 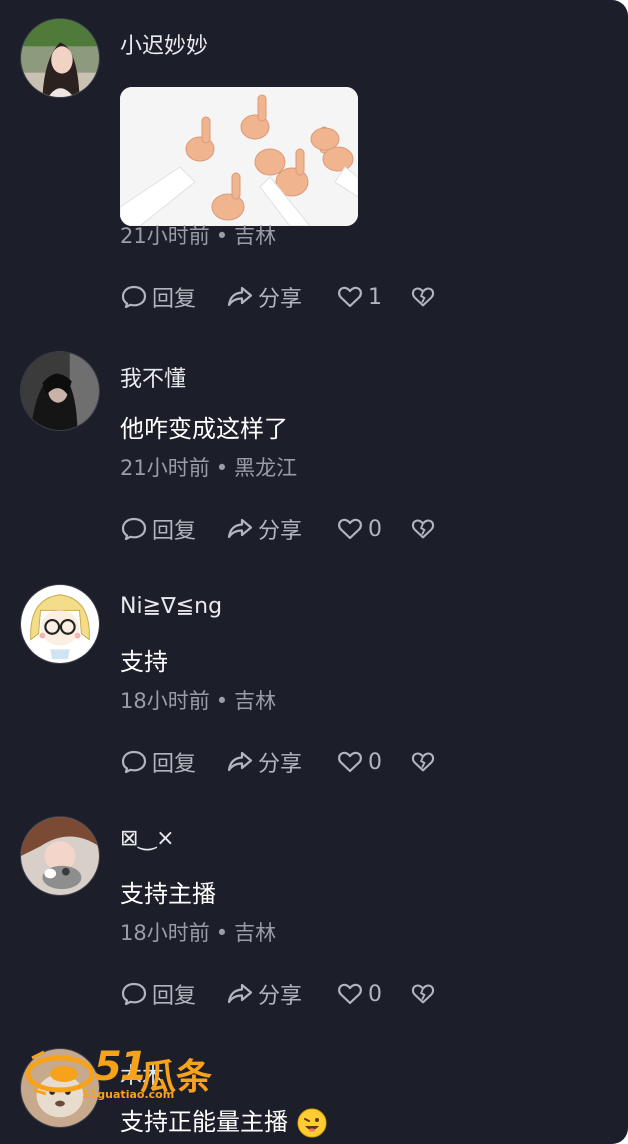 I want to click on username: 我不懂, so click(x=153, y=377).